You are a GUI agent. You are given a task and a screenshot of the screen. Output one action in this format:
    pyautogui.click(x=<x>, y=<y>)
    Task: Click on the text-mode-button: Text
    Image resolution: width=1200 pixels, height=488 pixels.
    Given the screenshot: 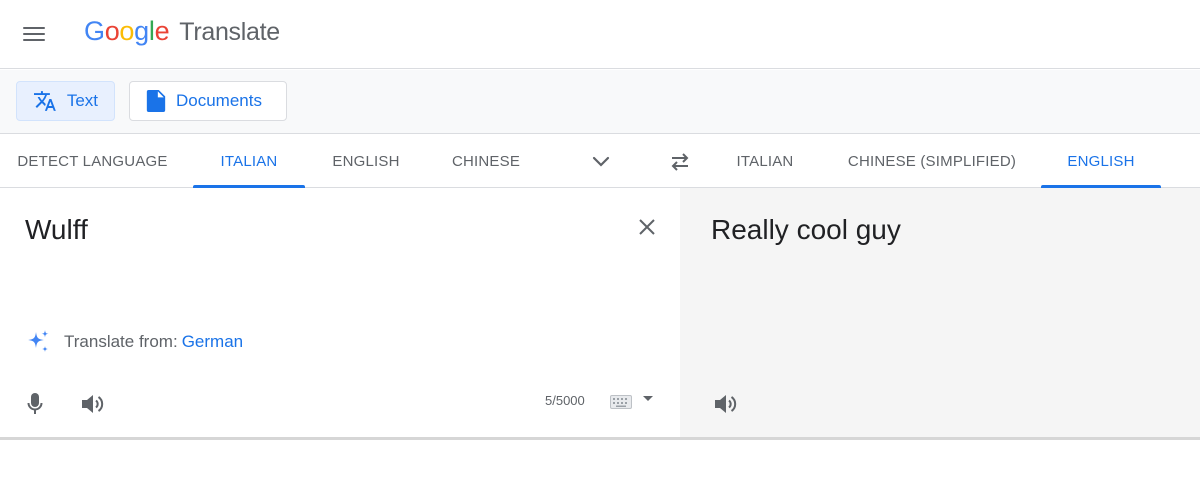 What is the action you would take?
    pyautogui.click(x=65, y=101)
    